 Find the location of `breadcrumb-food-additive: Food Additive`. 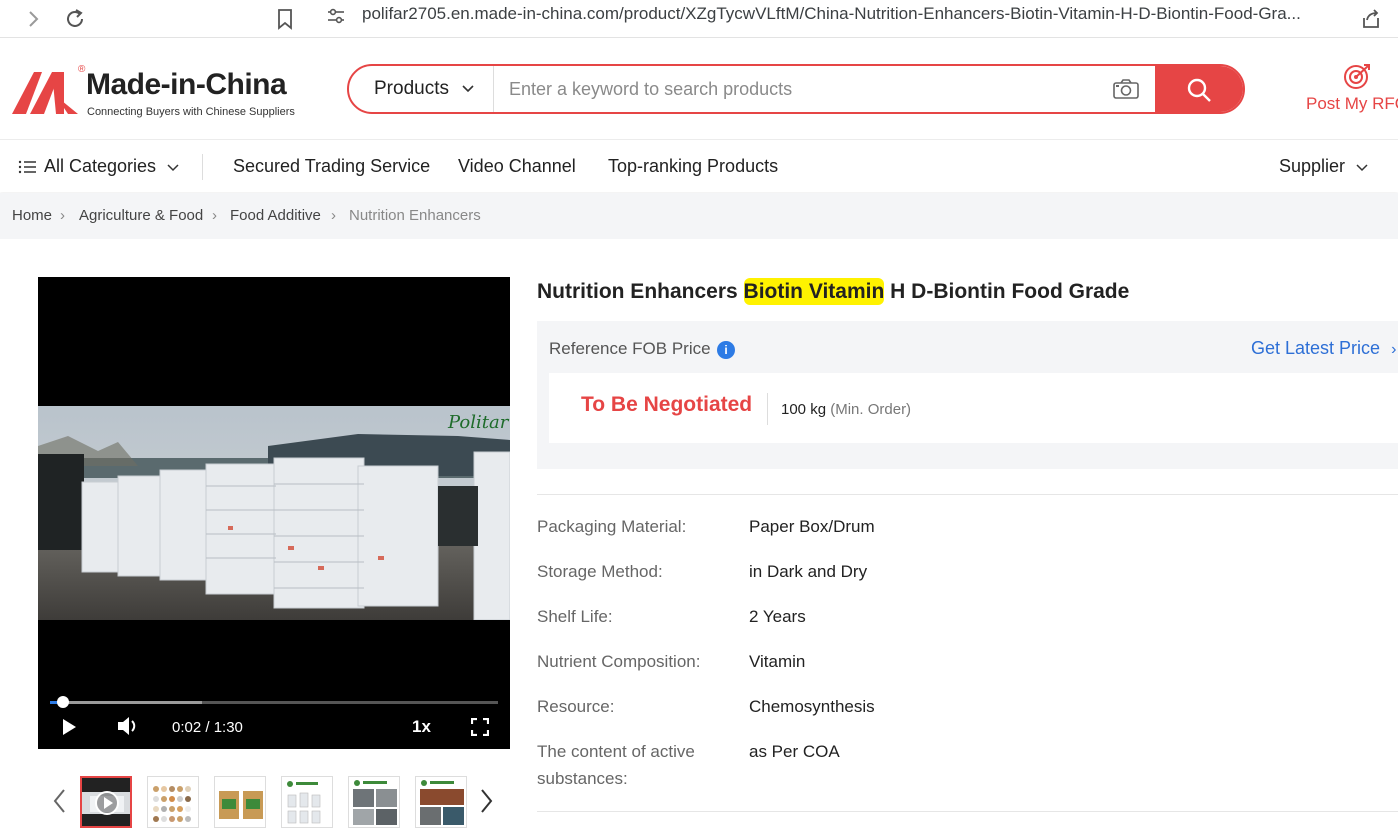

breadcrumb-food-additive: Food Additive is located at coordinates (275, 215).